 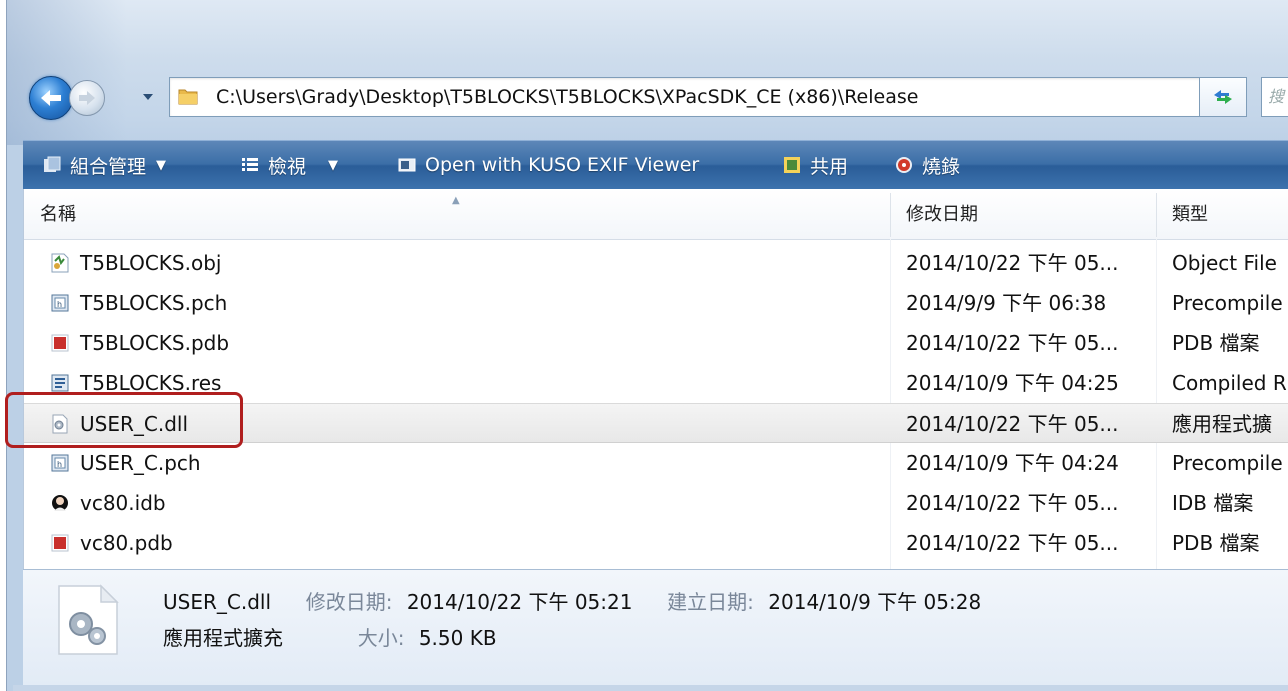 What do you see at coordinates (710, 602) in the screenshot?
I see `details-created-label: 建立日期:` at bounding box center [710, 602].